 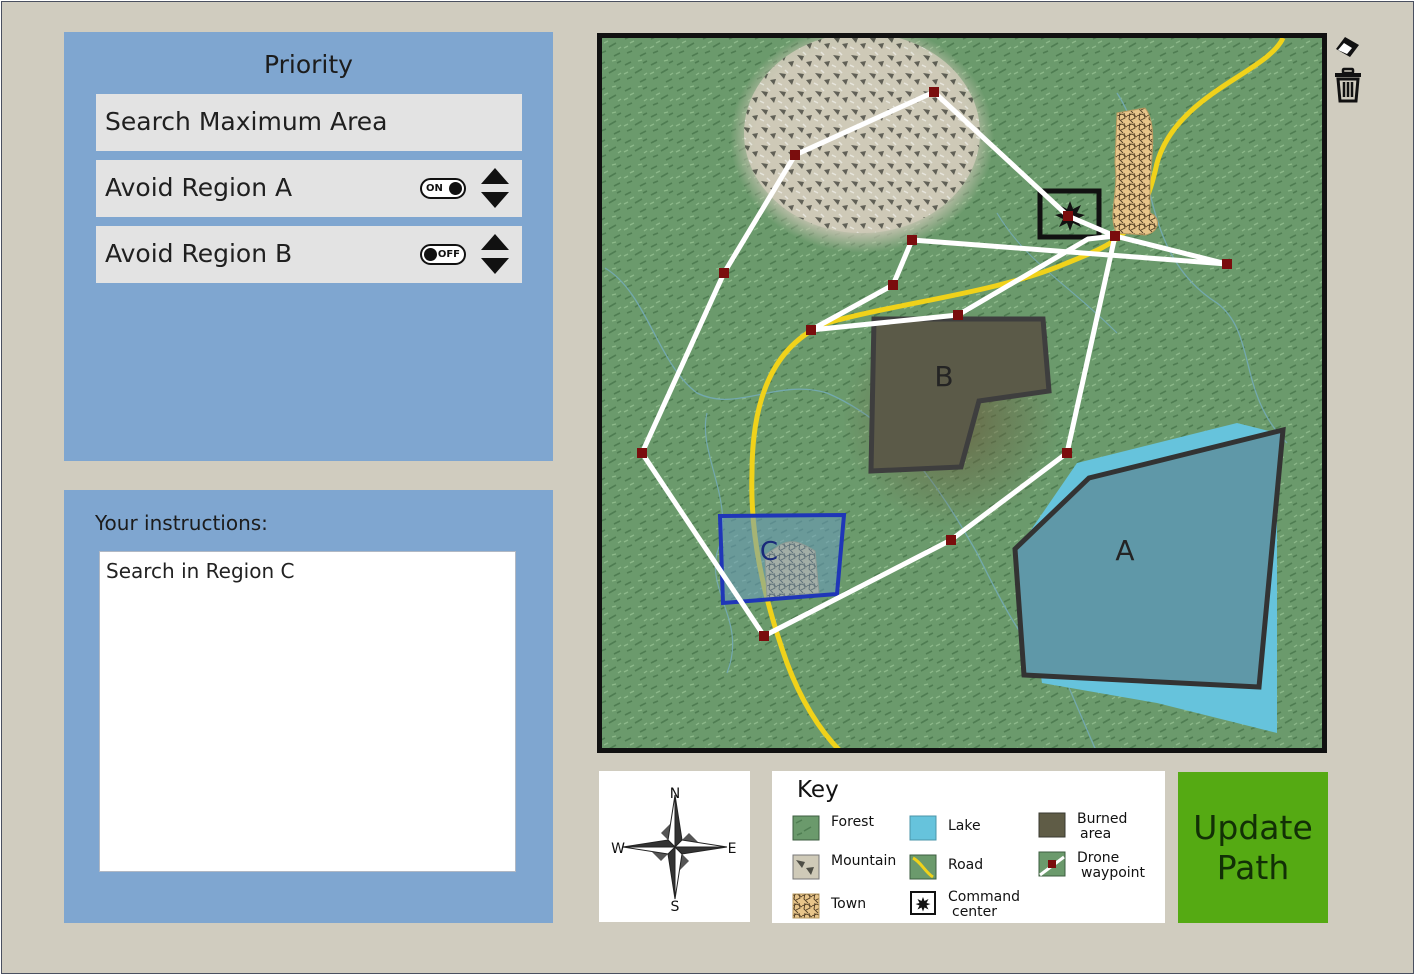 I want to click on update-path-button: Update Path, so click(x=1253, y=847).